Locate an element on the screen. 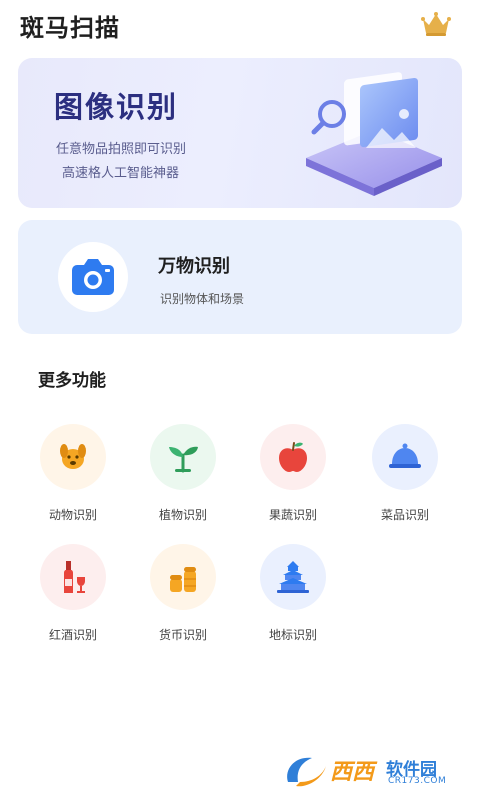  feature-label: 动物识别 is located at coordinates (72, 515).